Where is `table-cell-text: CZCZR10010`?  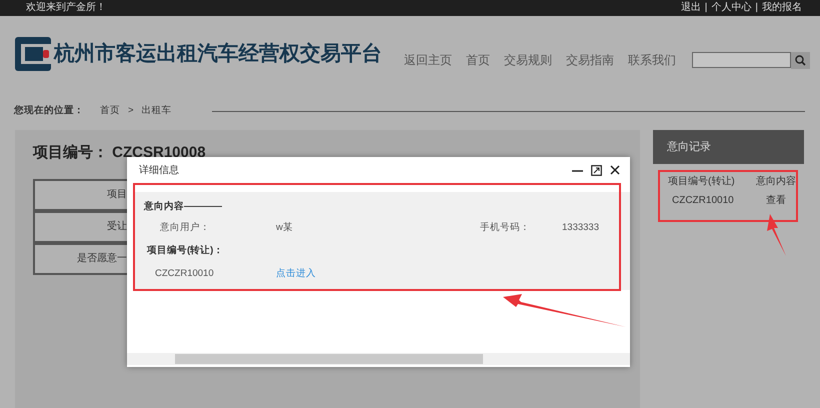
table-cell-text: CZCZR10010 is located at coordinates (703, 201).